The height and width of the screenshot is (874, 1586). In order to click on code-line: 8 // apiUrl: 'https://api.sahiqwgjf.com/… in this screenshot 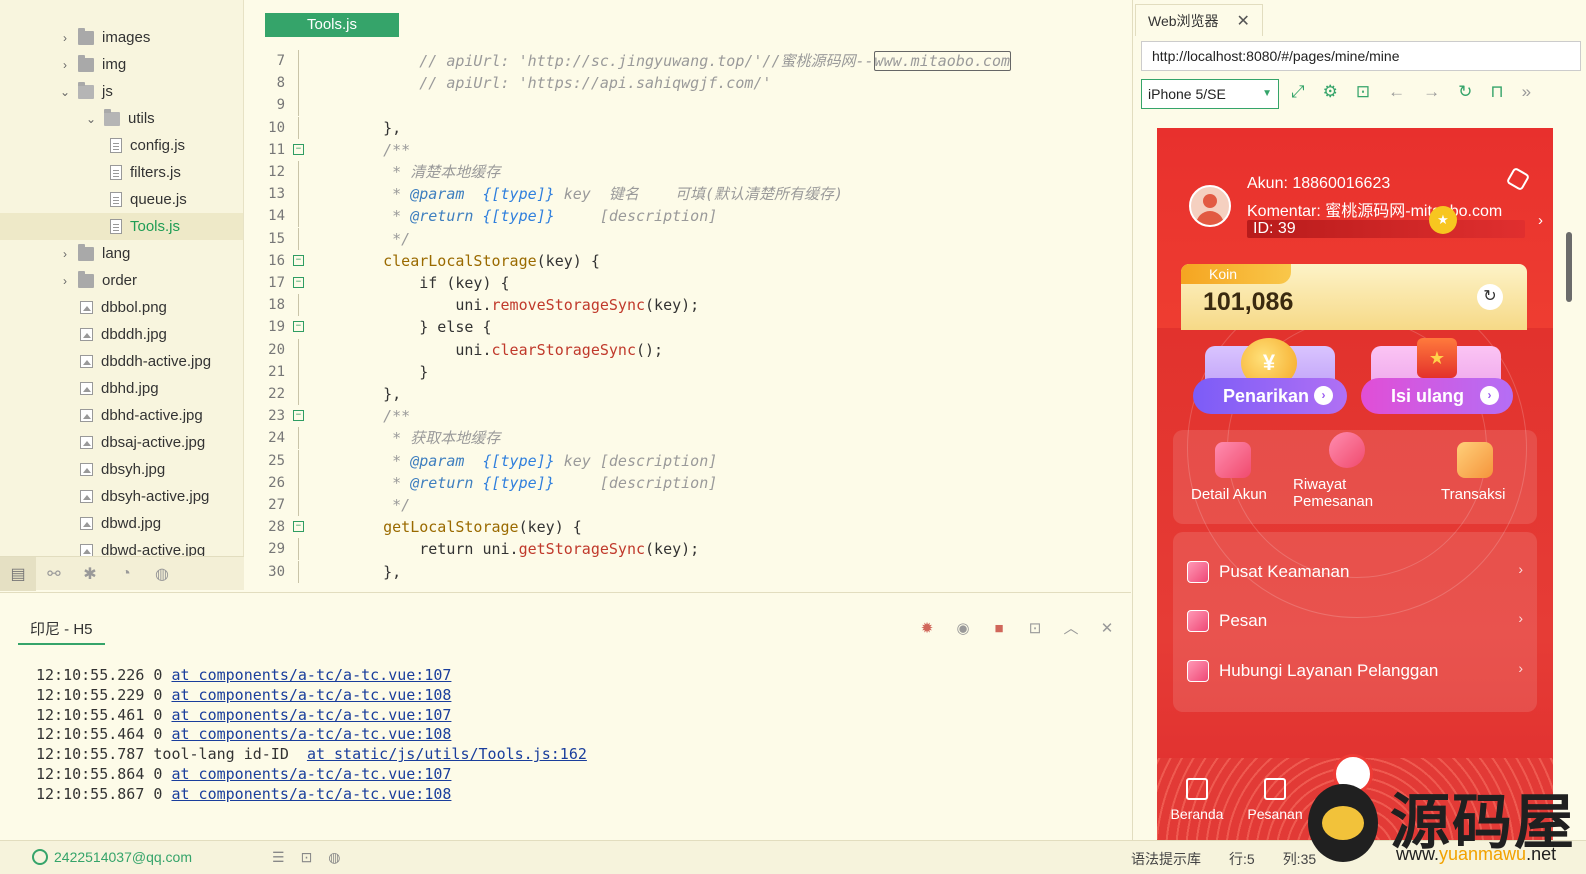, I will do `click(655, 83)`.